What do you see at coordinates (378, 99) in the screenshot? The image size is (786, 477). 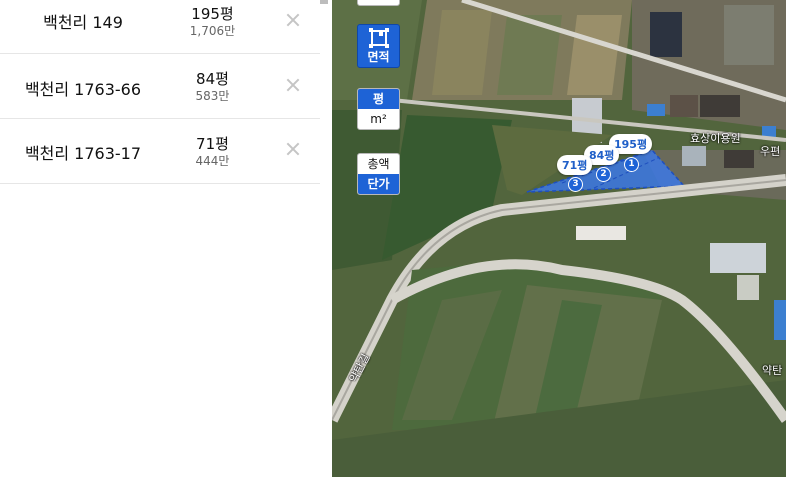 I see `unit-pyeong-option: 평` at bounding box center [378, 99].